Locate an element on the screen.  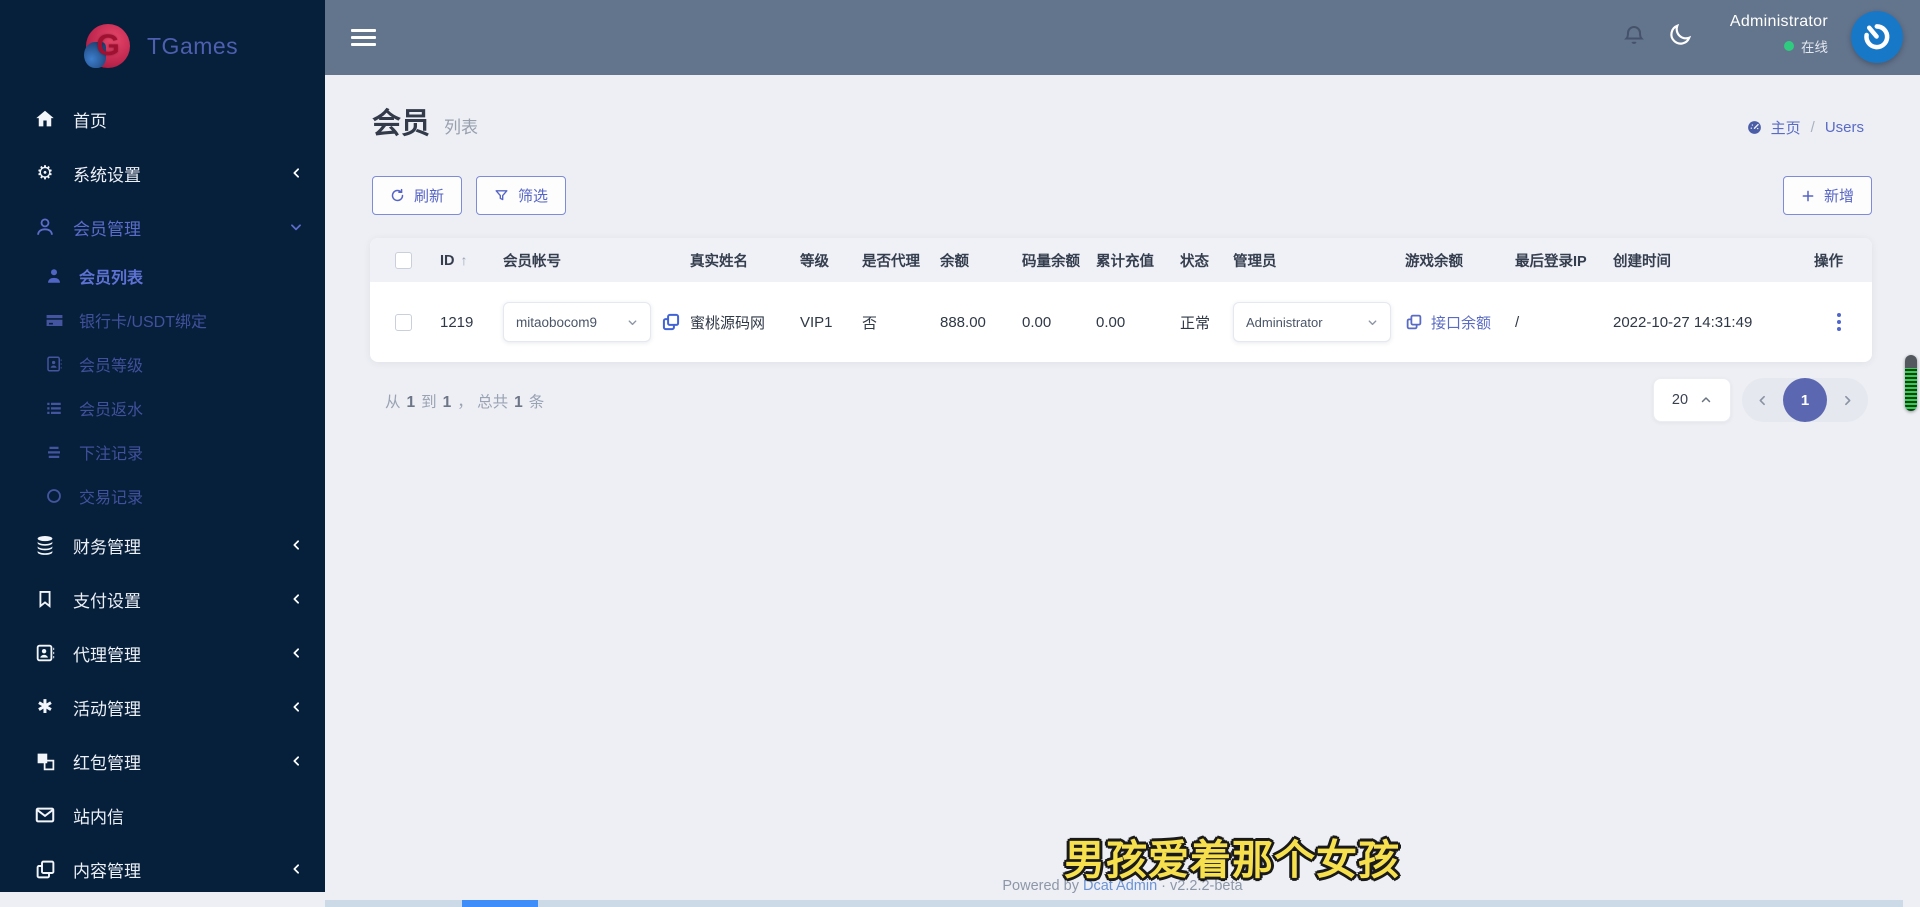
sidebar-item-label: 交易记录 is located at coordinates (111, 498).